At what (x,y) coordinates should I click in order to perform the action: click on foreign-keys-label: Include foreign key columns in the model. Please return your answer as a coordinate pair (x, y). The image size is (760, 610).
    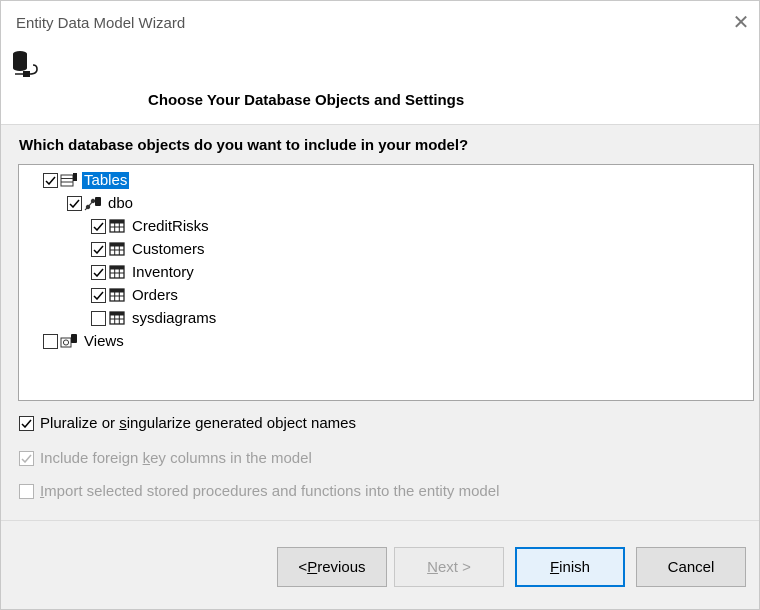
    Looking at the image, I should click on (176, 458).